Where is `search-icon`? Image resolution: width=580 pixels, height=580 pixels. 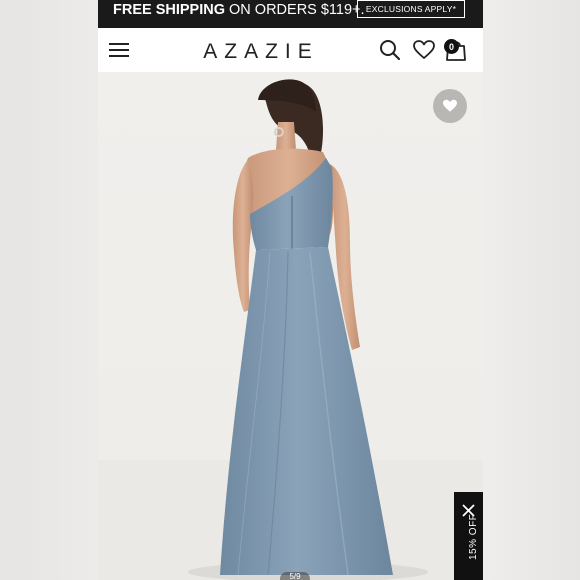
search-icon is located at coordinates (390, 50).